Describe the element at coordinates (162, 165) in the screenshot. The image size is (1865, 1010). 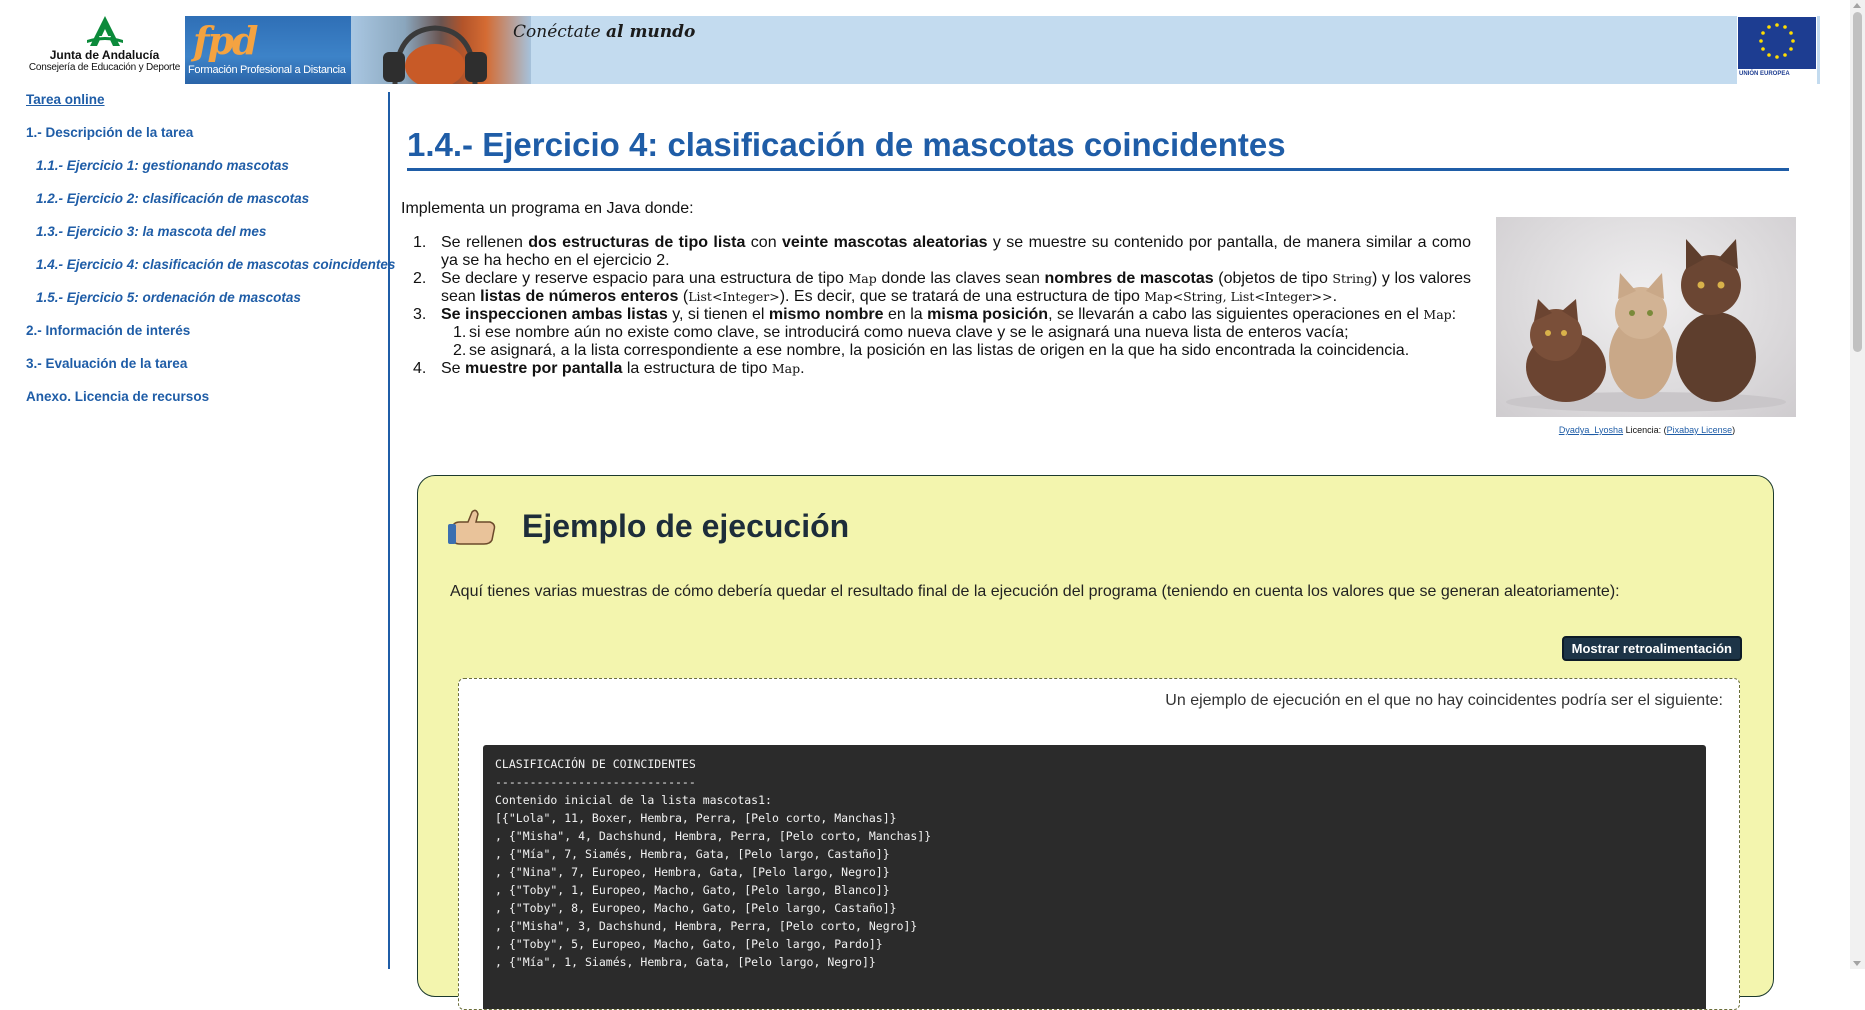
I see `sidebar-item-ejercicio-1: 1.1.- Ejercicio 1: gestionando mascotas` at that location.